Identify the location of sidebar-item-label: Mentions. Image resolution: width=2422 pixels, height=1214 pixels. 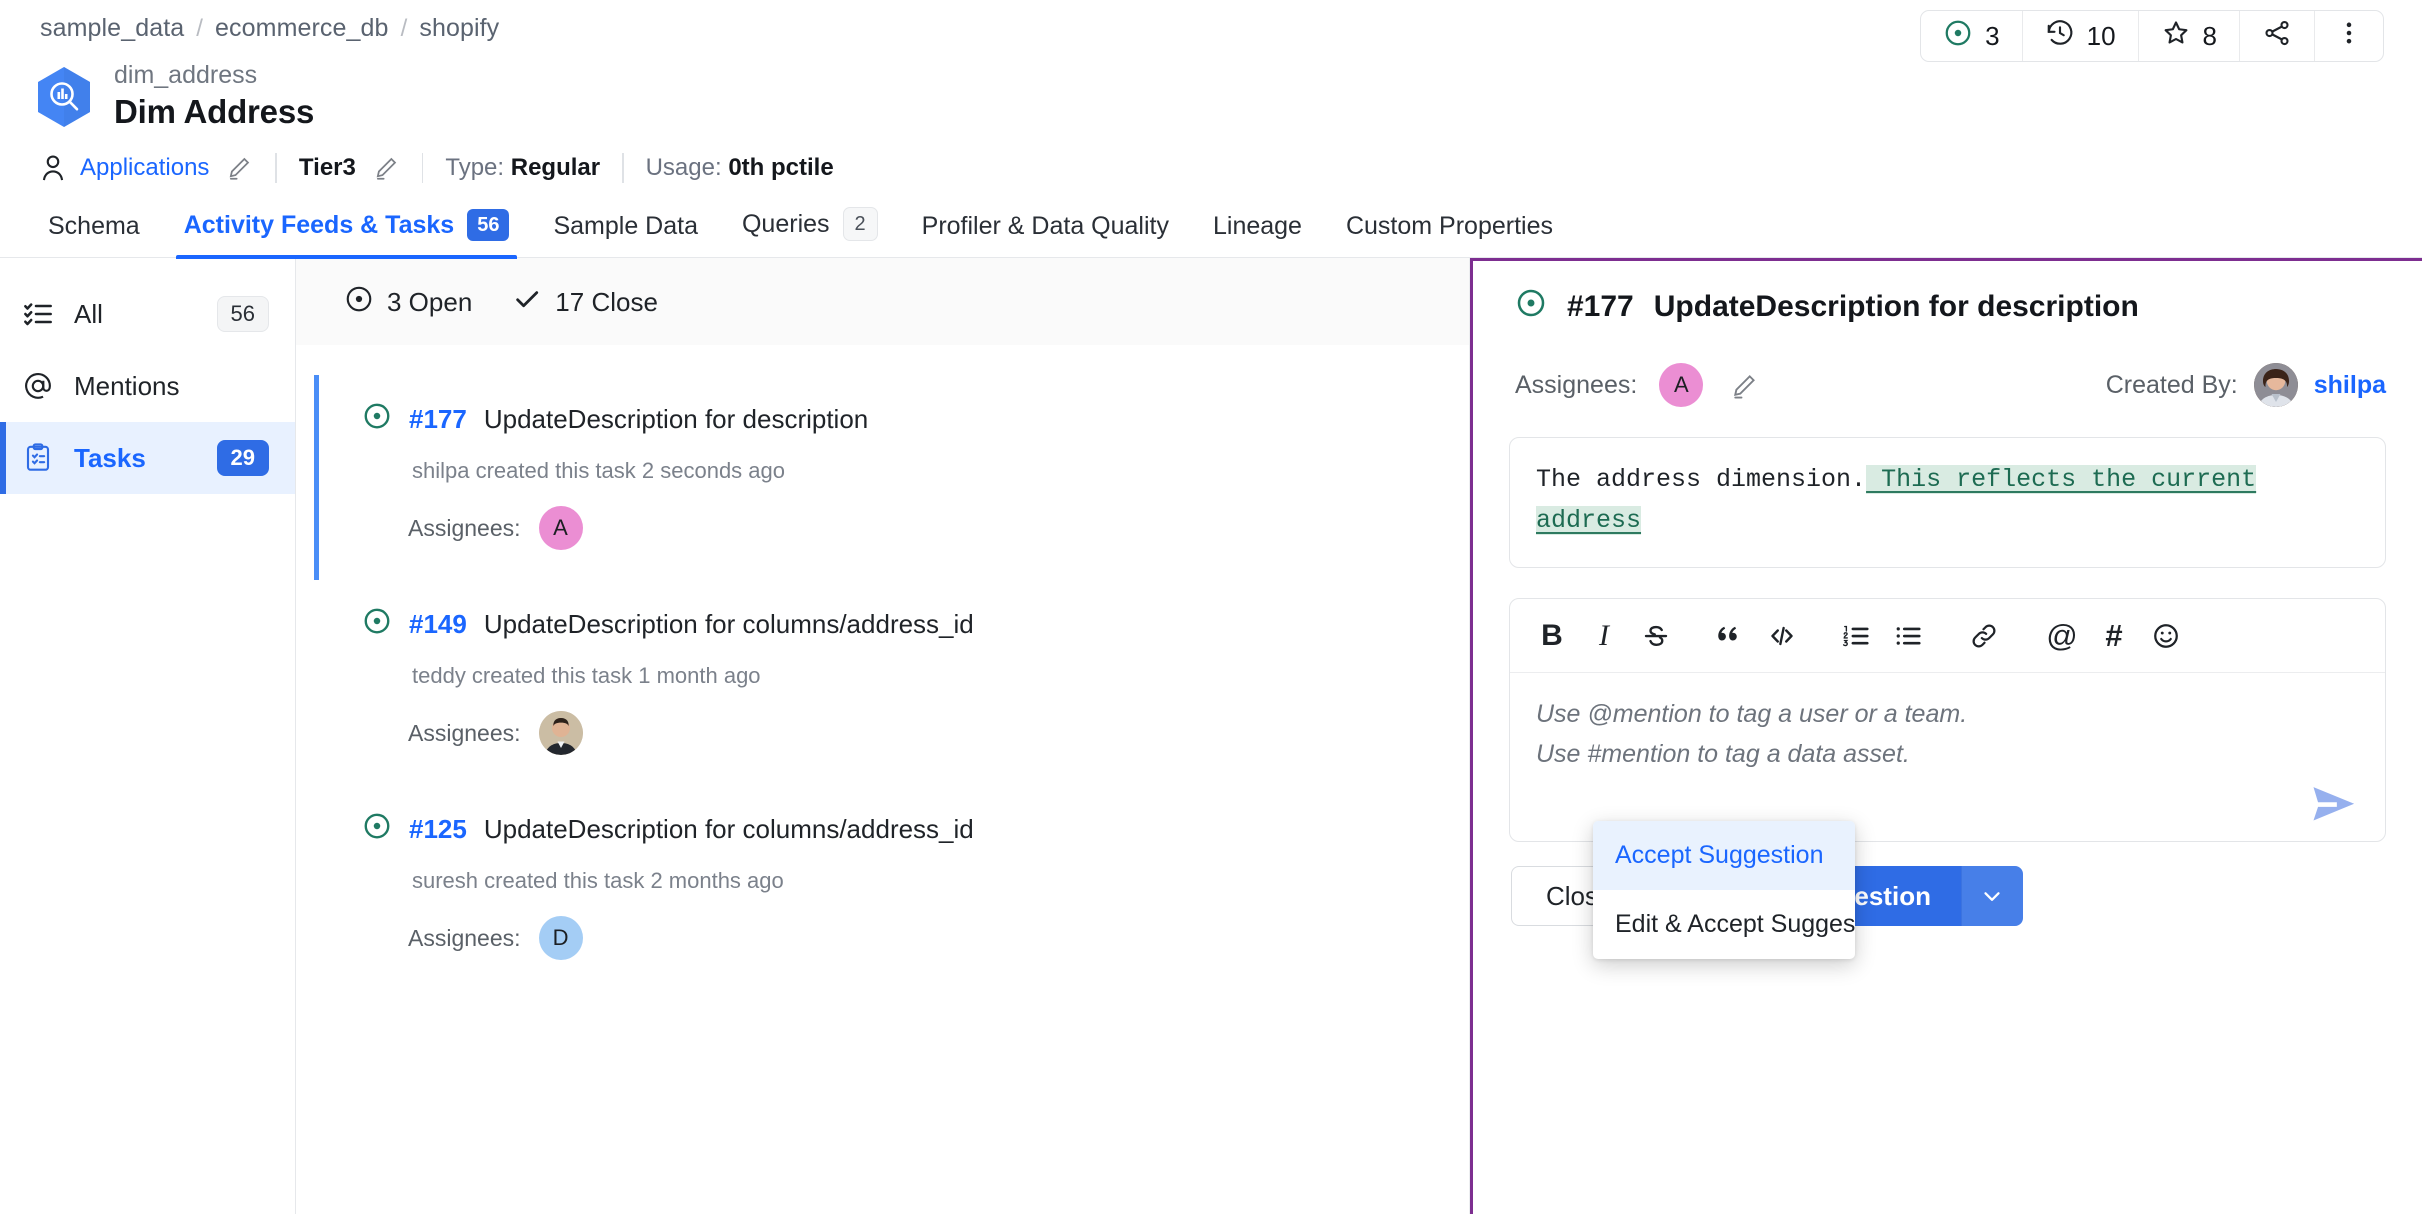
(127, 385).